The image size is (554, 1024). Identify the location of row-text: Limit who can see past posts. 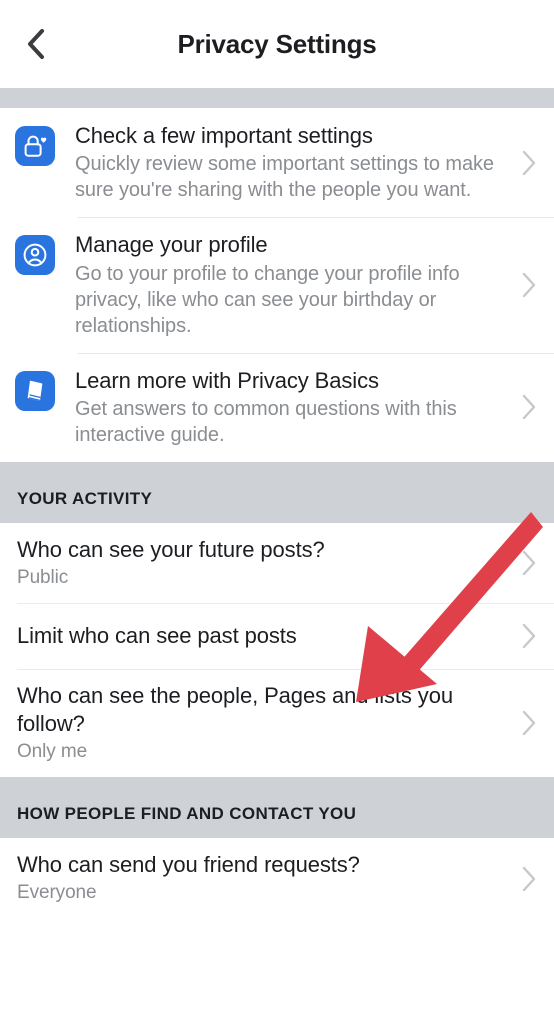
(262, 636).